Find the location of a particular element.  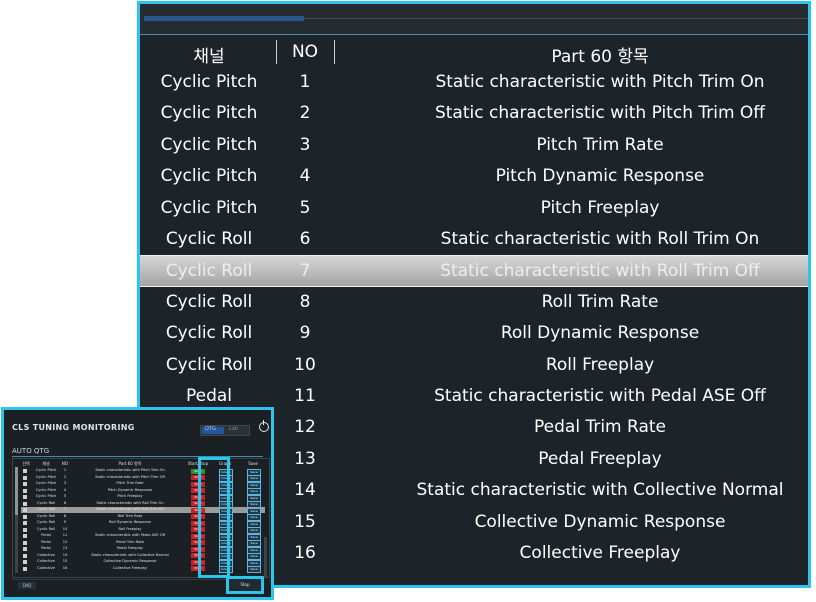

stop-button: Stop is located at coordinates (245, 585).